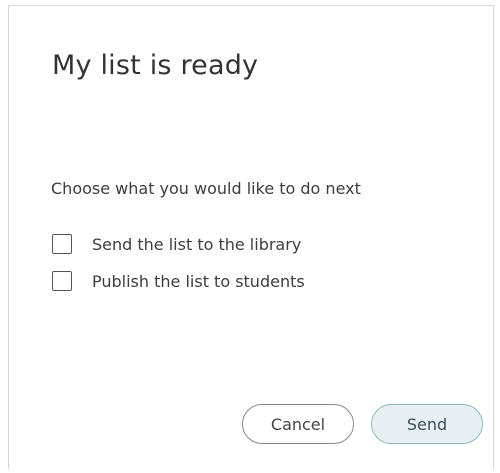 This screenshot has height=473, width=500. I want to click on send-button: Send, so click(427, 424).